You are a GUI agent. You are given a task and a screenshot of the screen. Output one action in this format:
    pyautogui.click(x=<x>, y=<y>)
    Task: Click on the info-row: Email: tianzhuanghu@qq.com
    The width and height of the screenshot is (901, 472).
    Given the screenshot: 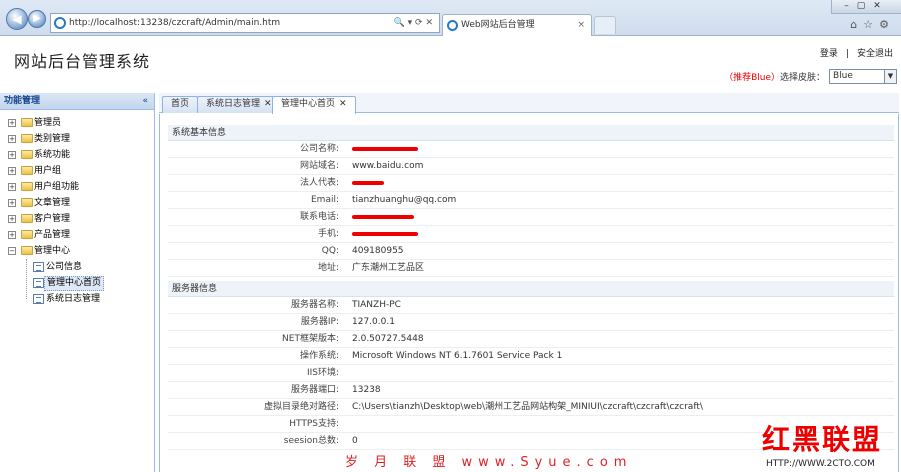 What is the action you would take?
    pyautogui.click(x=531, y=200)
    